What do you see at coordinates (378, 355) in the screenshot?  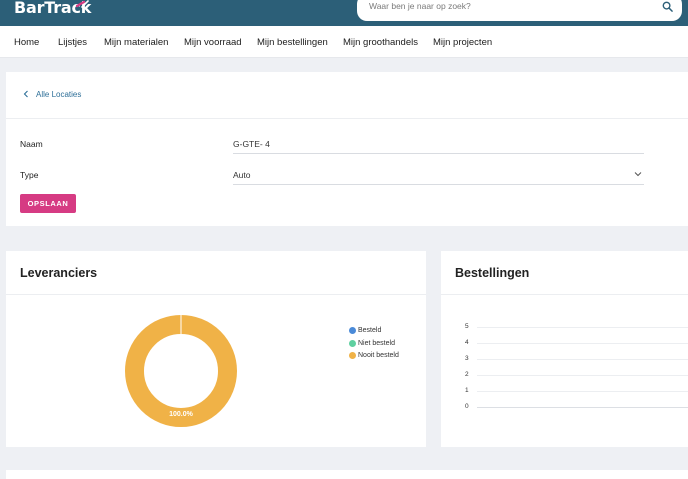 I see `legend-label-nooit-besteld: Nooit besteld` at bounding box center [378, 355].